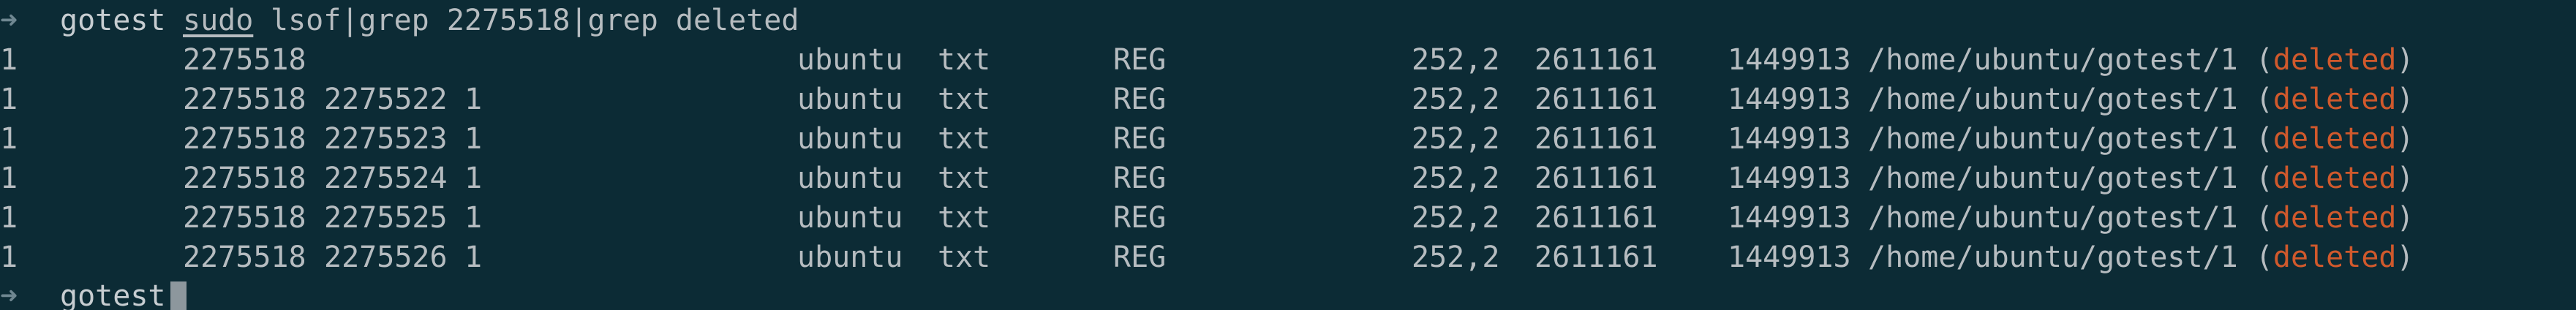 The width and height of the screenshot is (2576, 310). What do you see at coordinates (178, 295) in the screenshot?
I see `text-cursor` at bounding box center [178, 295].